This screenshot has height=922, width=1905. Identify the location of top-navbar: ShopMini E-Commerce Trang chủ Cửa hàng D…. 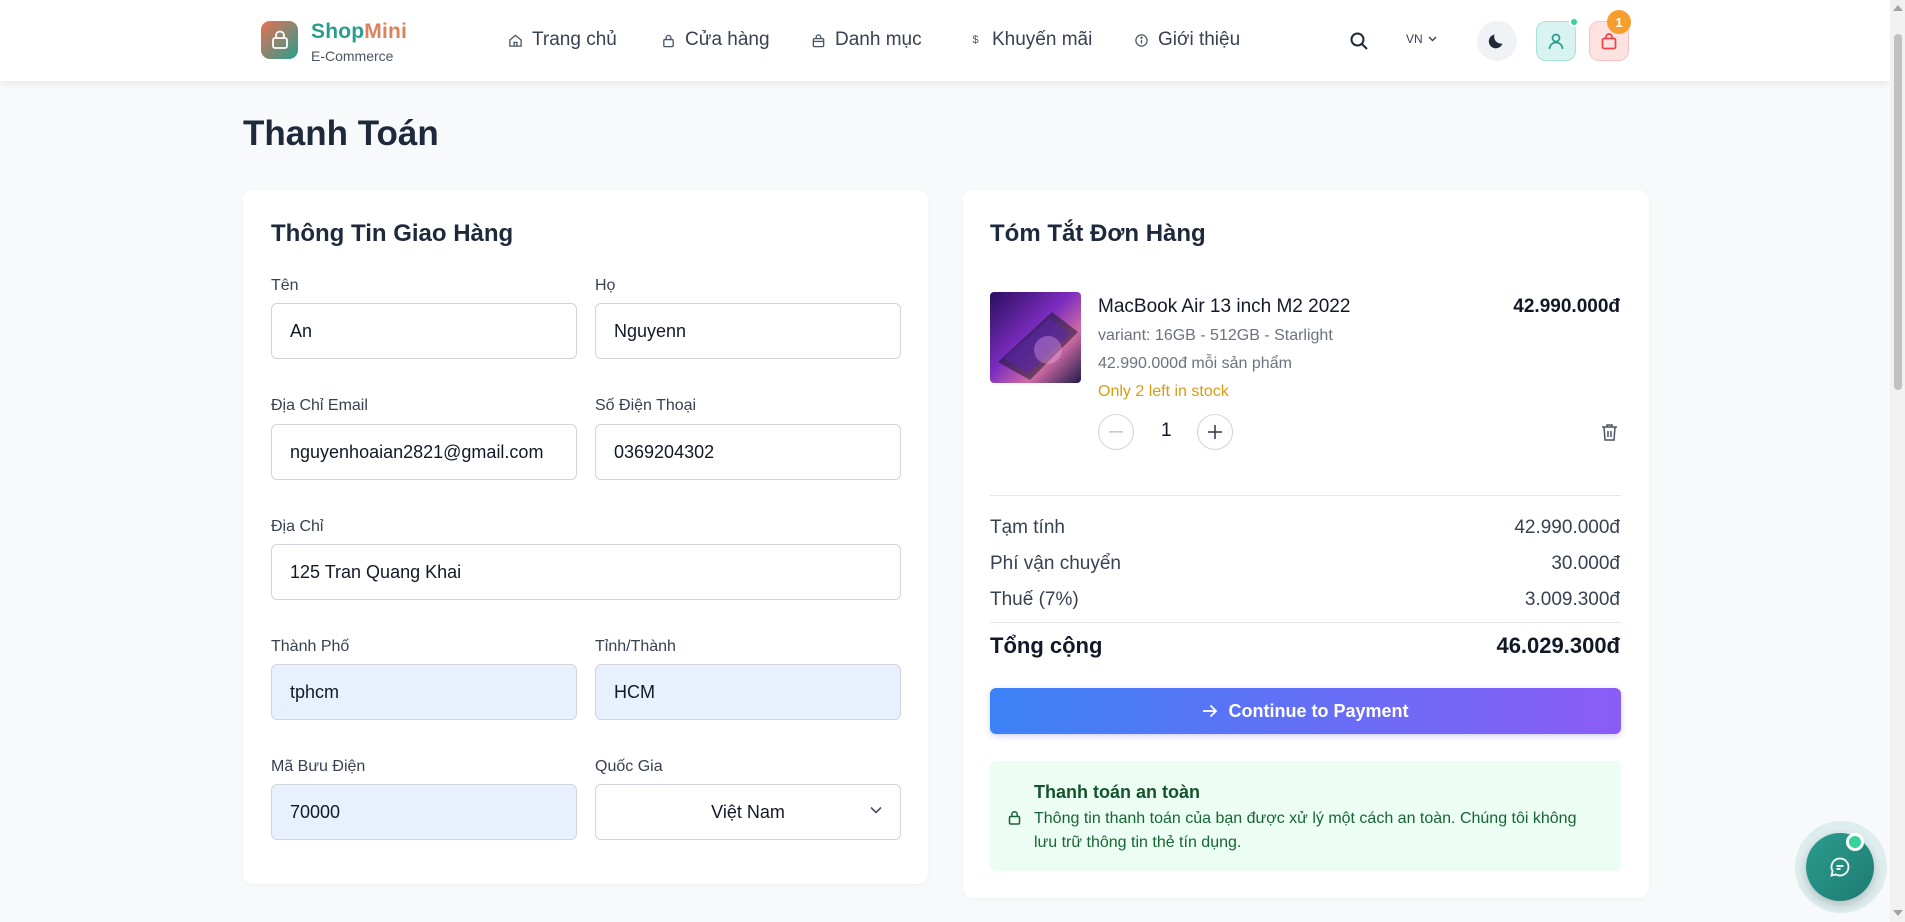
(945, 40).